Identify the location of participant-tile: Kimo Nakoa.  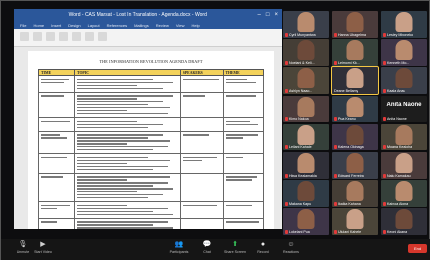
(306, 109).